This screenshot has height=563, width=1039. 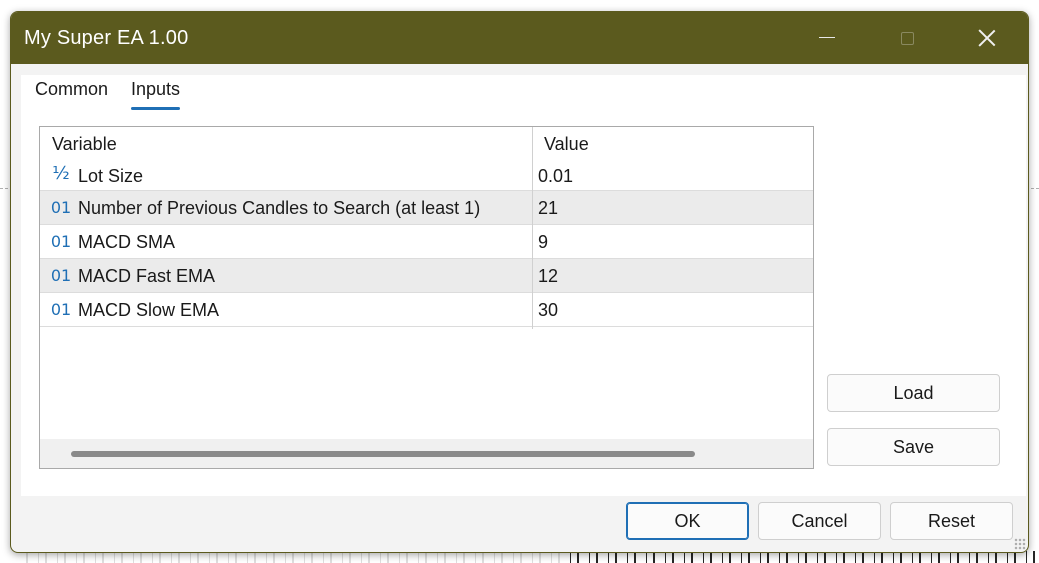 I want to click on minimize-icon, so click(x=827, y=37).